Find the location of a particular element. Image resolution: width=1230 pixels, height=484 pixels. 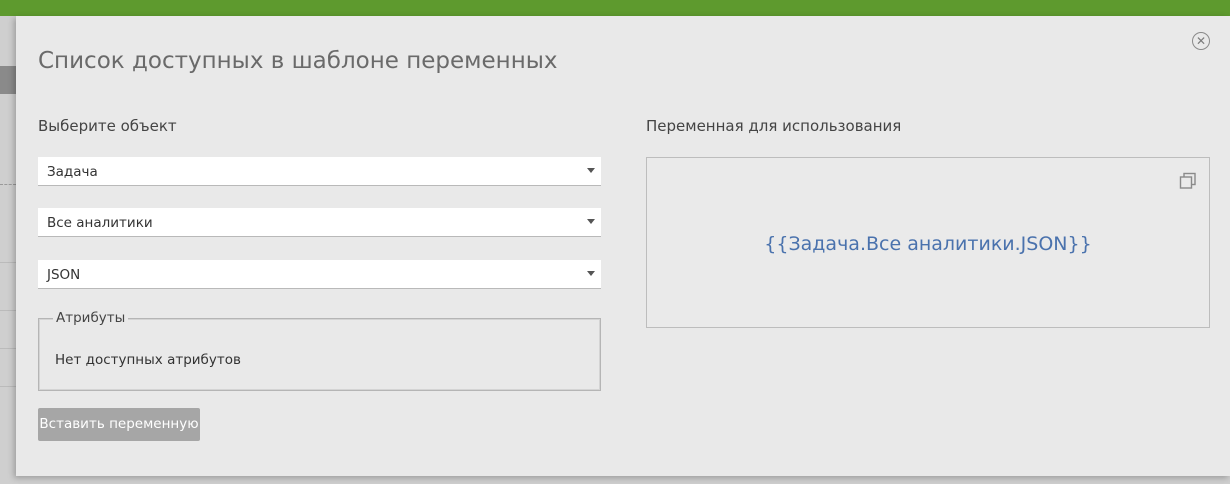

copy-icon is located at coordinates (1188, 181).